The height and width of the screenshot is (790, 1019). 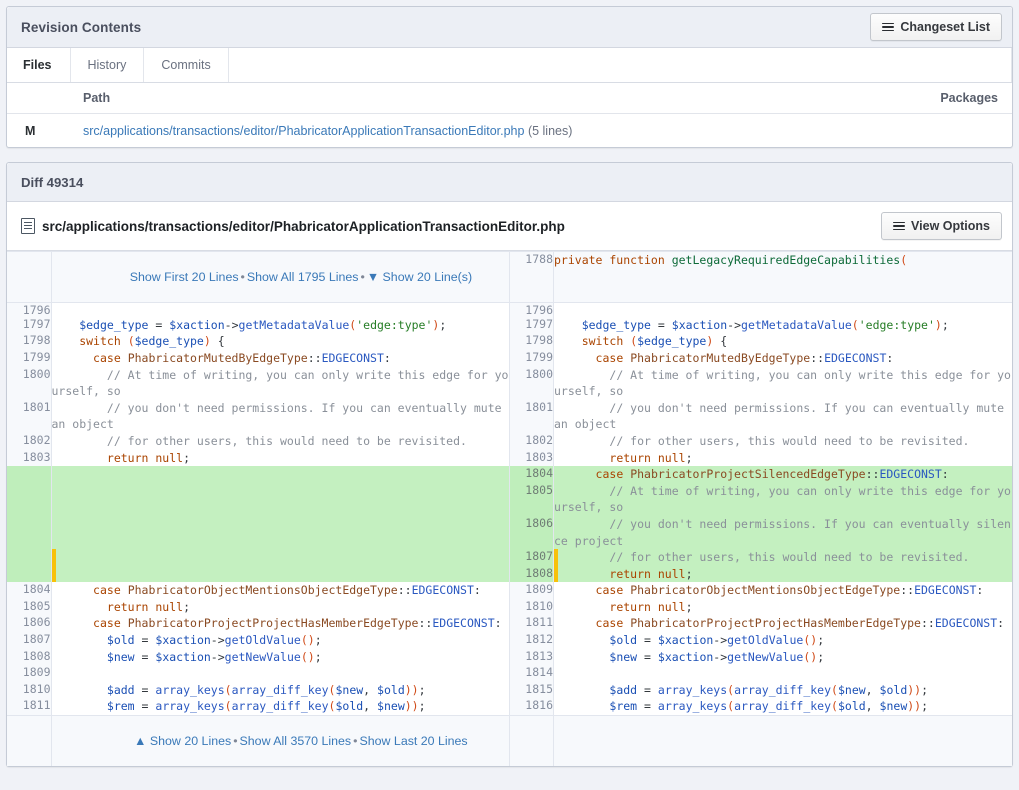 What do you see at coordinates (29, 624) in the screenshot?
I see `left-line-number: 1806` at bounding box center [29, 624].